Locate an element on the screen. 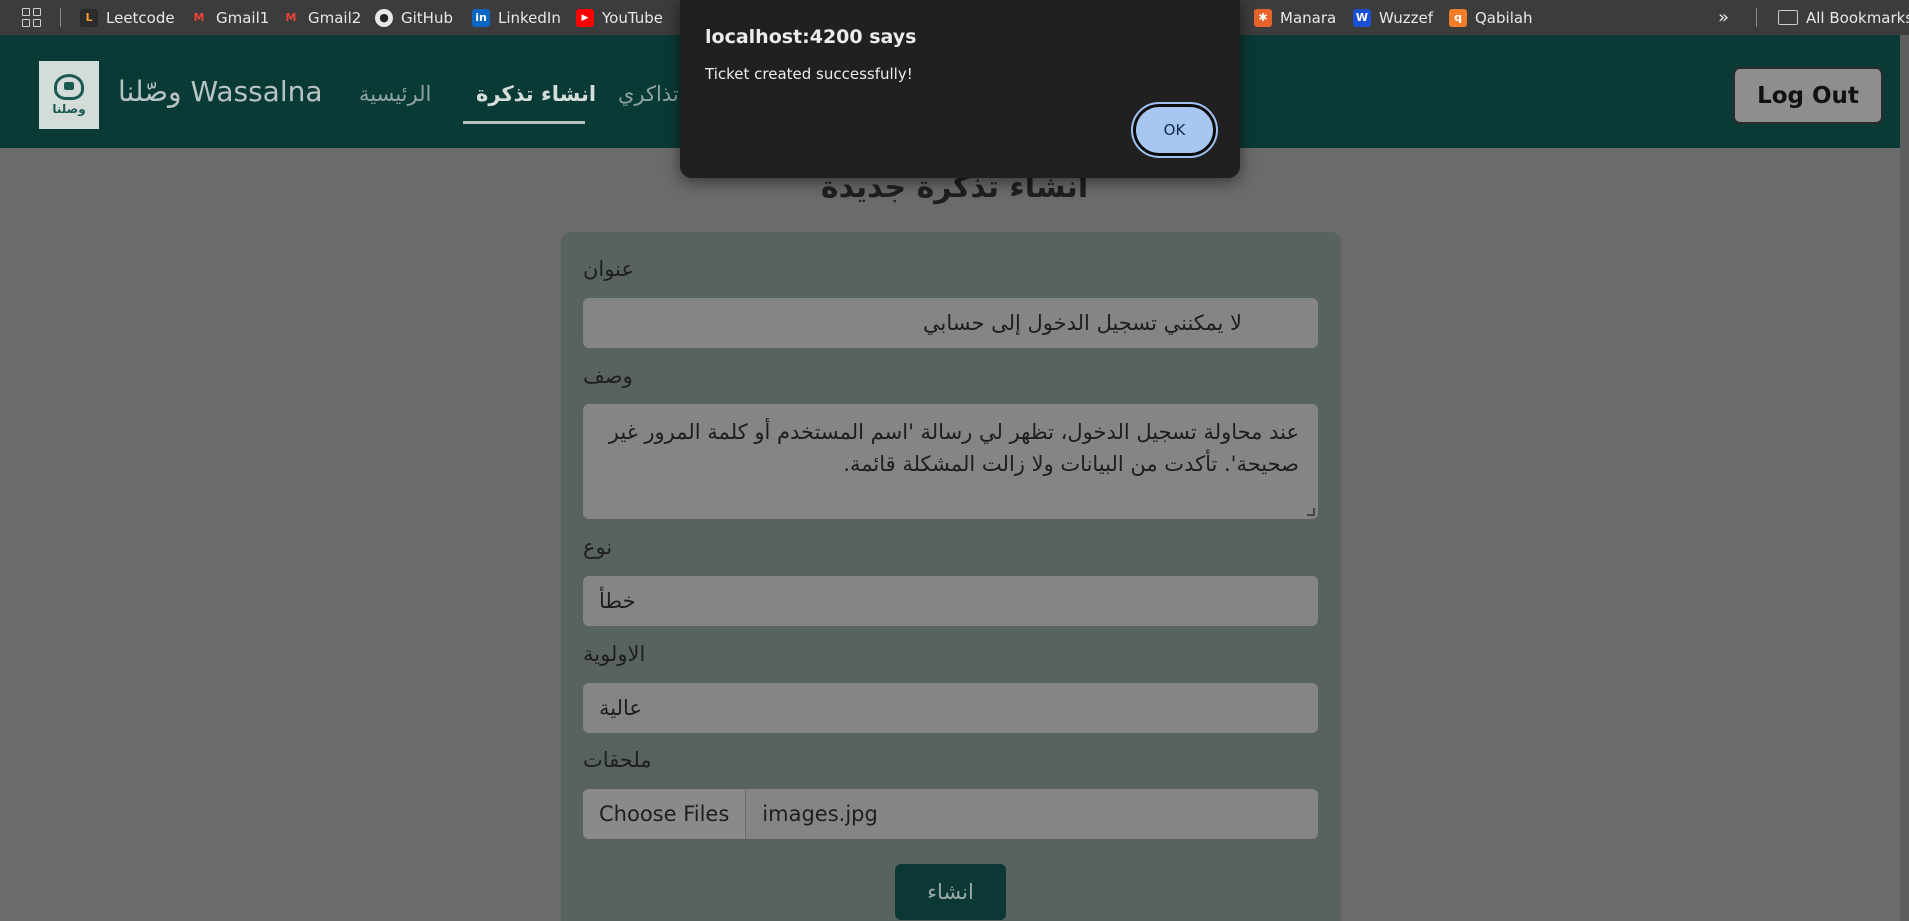  qabilah-icon: q is located at coordinates (1458, 17).